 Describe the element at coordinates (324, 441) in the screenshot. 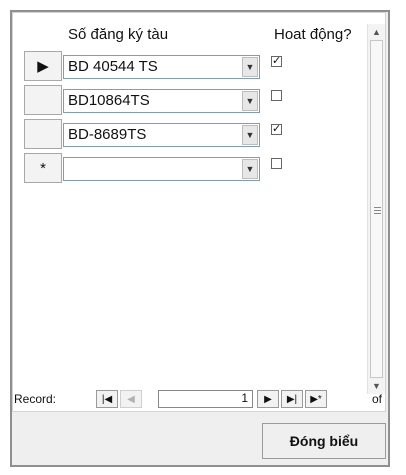

I see `close-form-button: Đóng biểu` at that location.